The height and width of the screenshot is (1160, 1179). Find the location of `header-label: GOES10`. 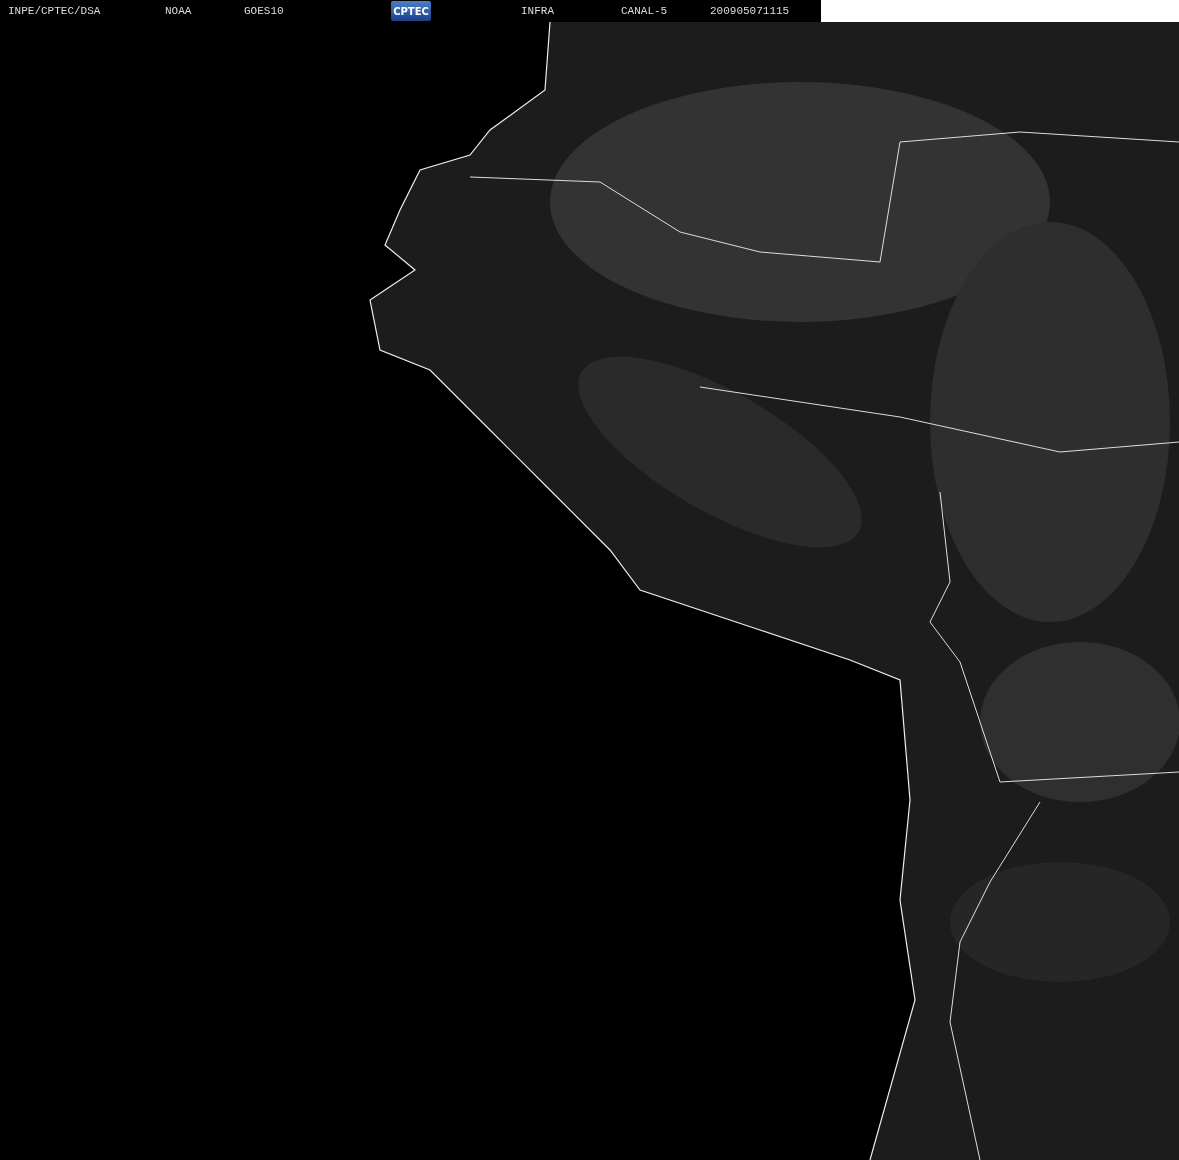

header-label: GOES10 is located at coordinates (264, 11).